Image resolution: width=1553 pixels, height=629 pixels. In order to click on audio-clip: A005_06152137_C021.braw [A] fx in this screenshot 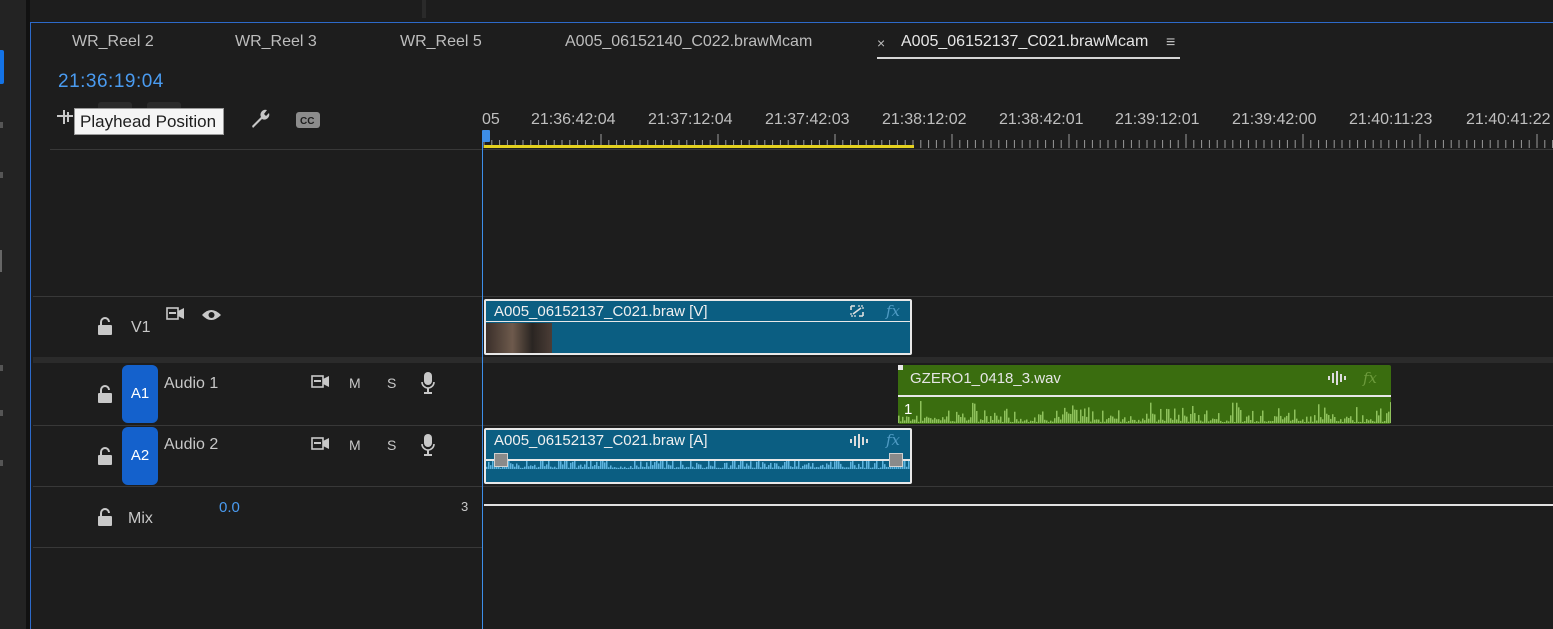, I will do `click(698, 456)`.